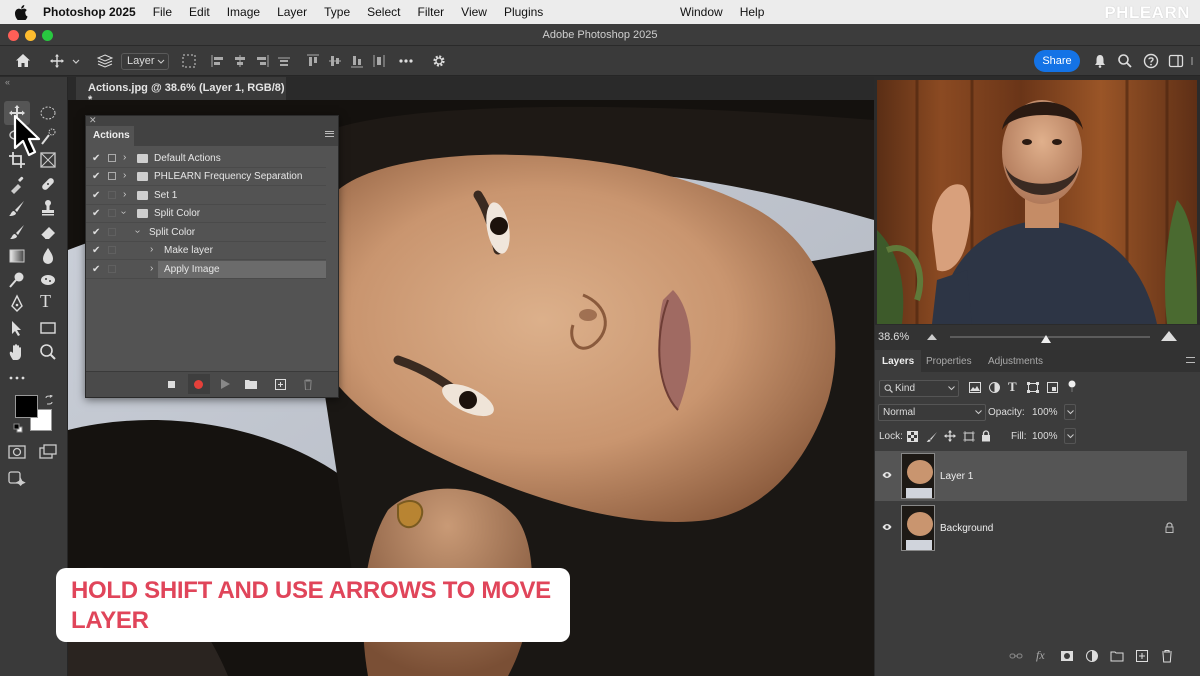  Describe the element at coordinates (887, 527) in the screenshot. I see `eye-icon` at that location.